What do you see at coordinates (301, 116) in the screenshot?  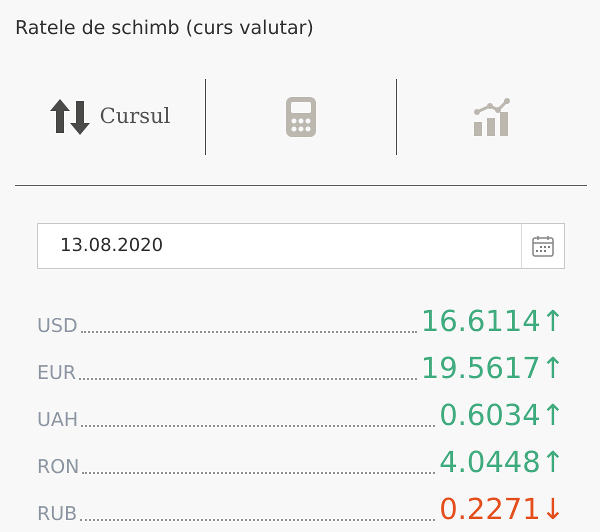 I see `calculator-icon` at bounding box center [301, 116].